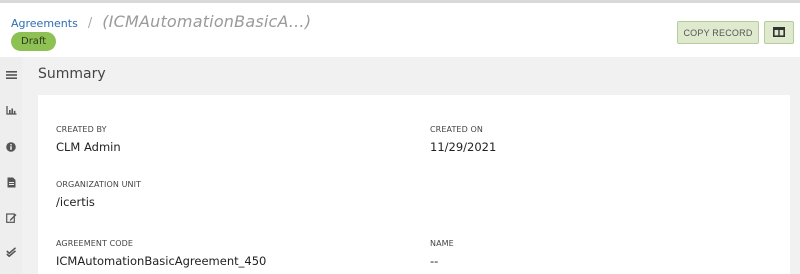 The height and width of the screenshot is (274, 800). Describe the element at coordinates (11, 147) in the screenshot. I see `info-icon` at that location.